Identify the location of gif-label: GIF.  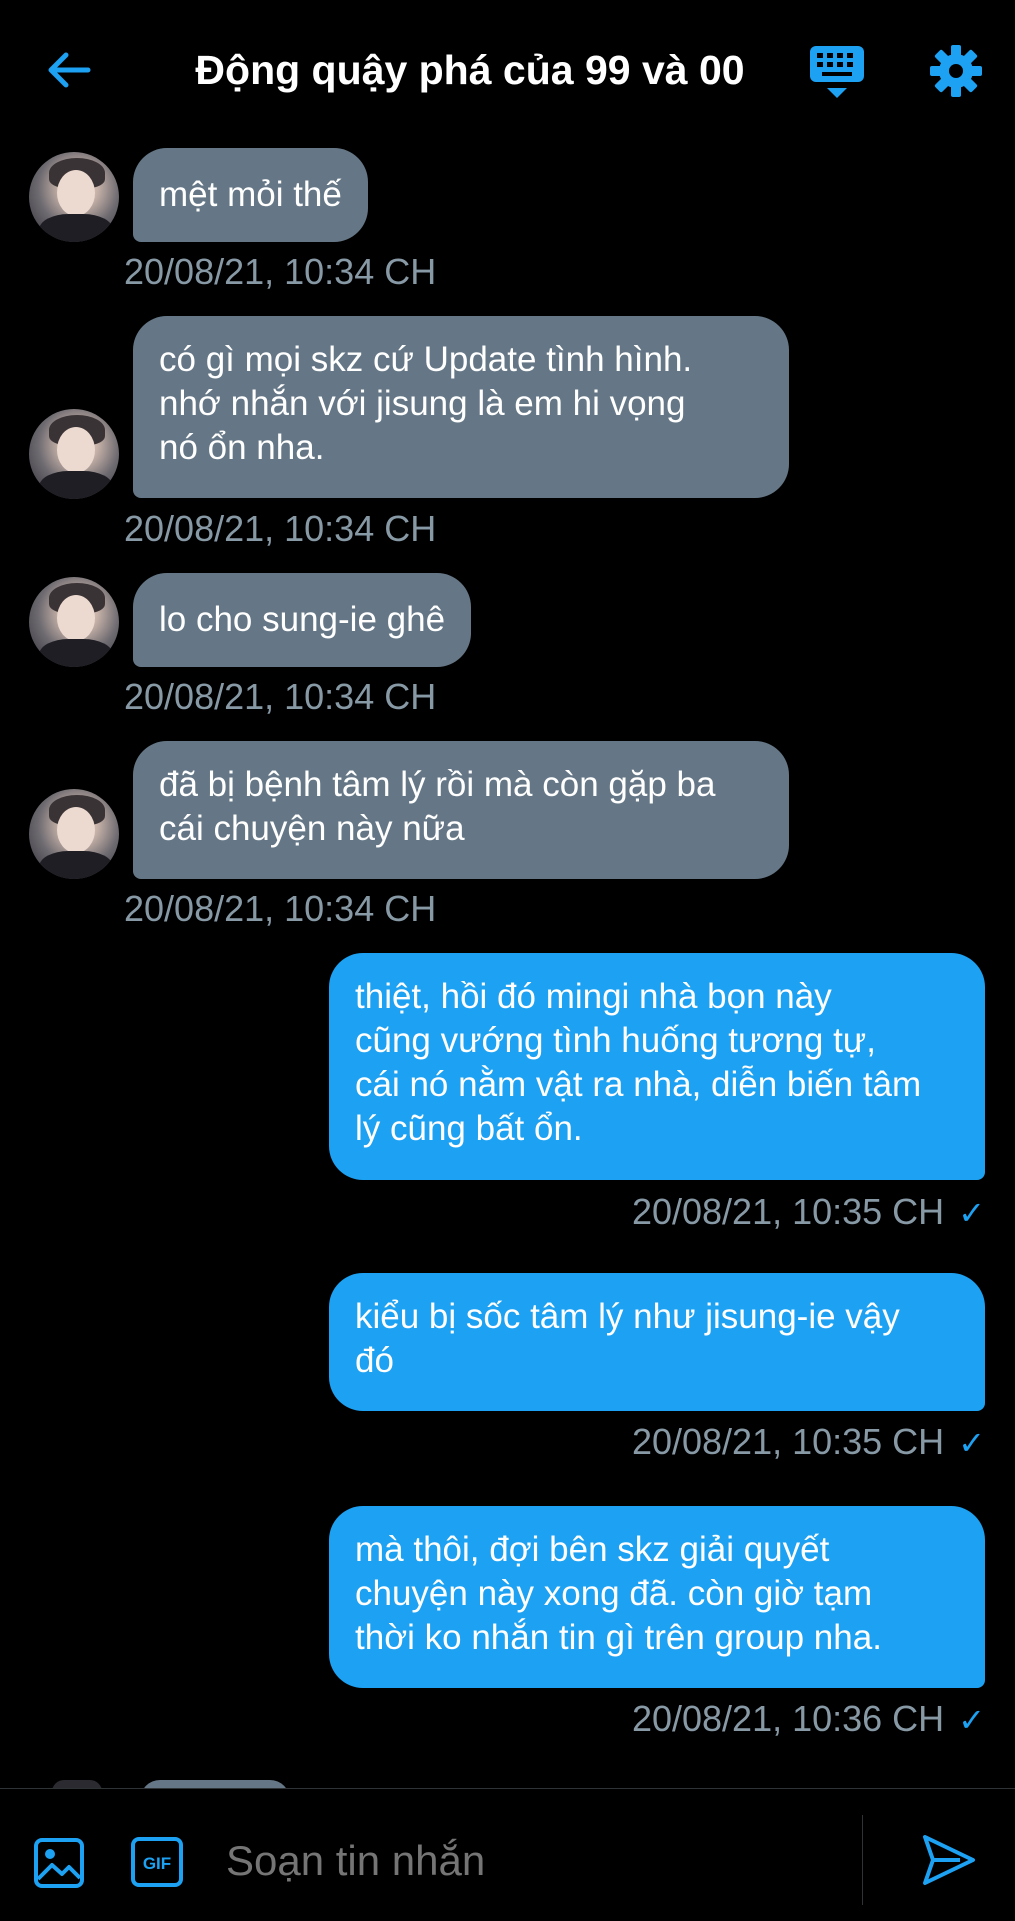
(157, 1863).